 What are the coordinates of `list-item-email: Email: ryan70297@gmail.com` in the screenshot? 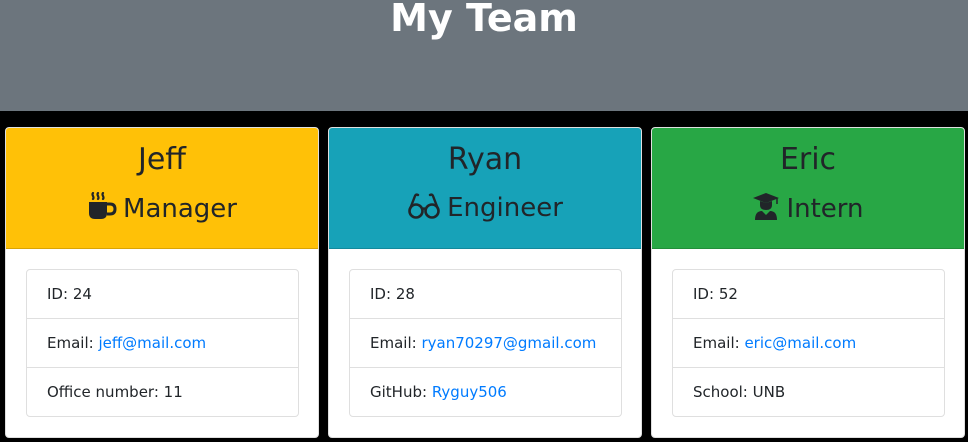 It's located at (485, 343).